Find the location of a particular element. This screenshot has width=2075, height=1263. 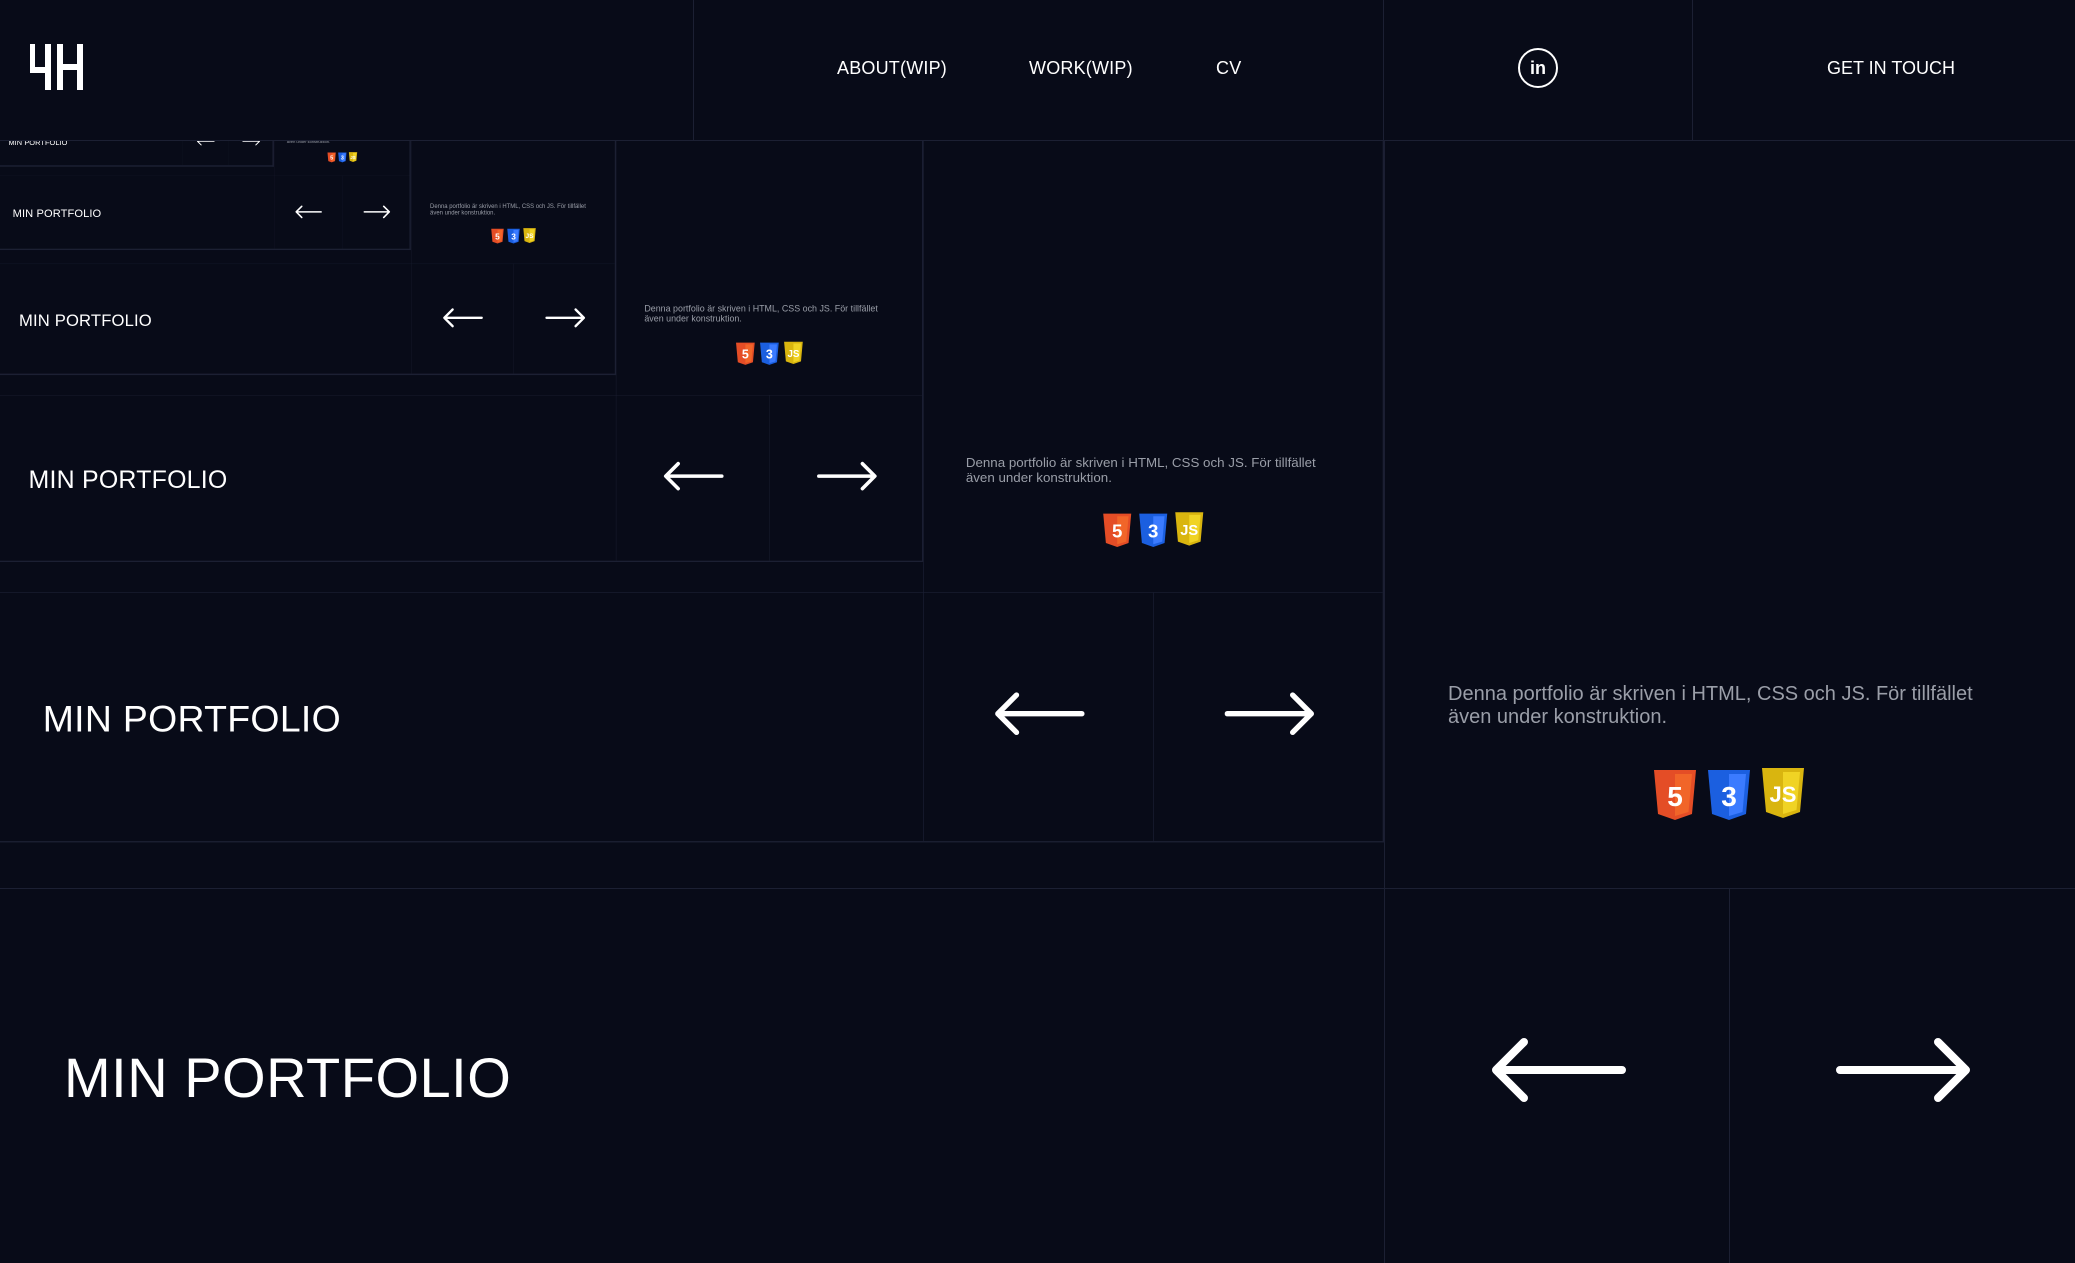

monogram-logo-icon is located at coordinates (59, 67).